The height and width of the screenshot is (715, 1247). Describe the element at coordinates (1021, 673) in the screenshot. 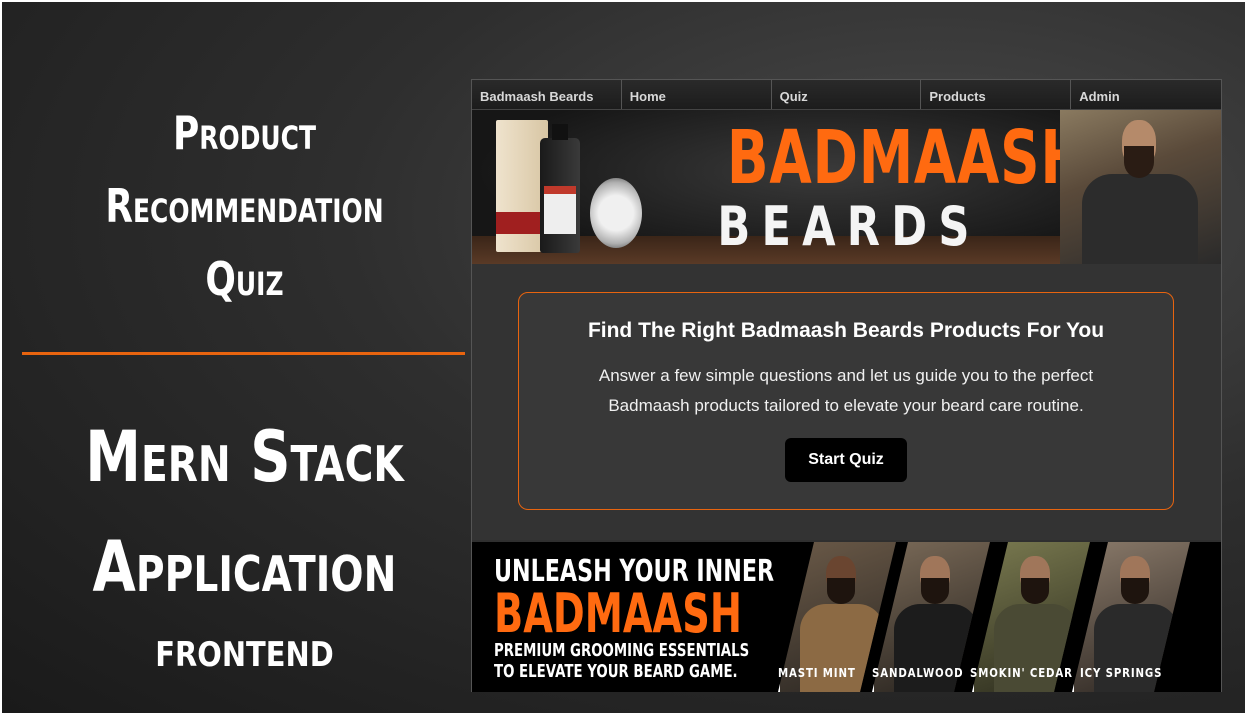

I see `panel-label-smokin-cedar: SMOKIN' CEDAR` at that location.